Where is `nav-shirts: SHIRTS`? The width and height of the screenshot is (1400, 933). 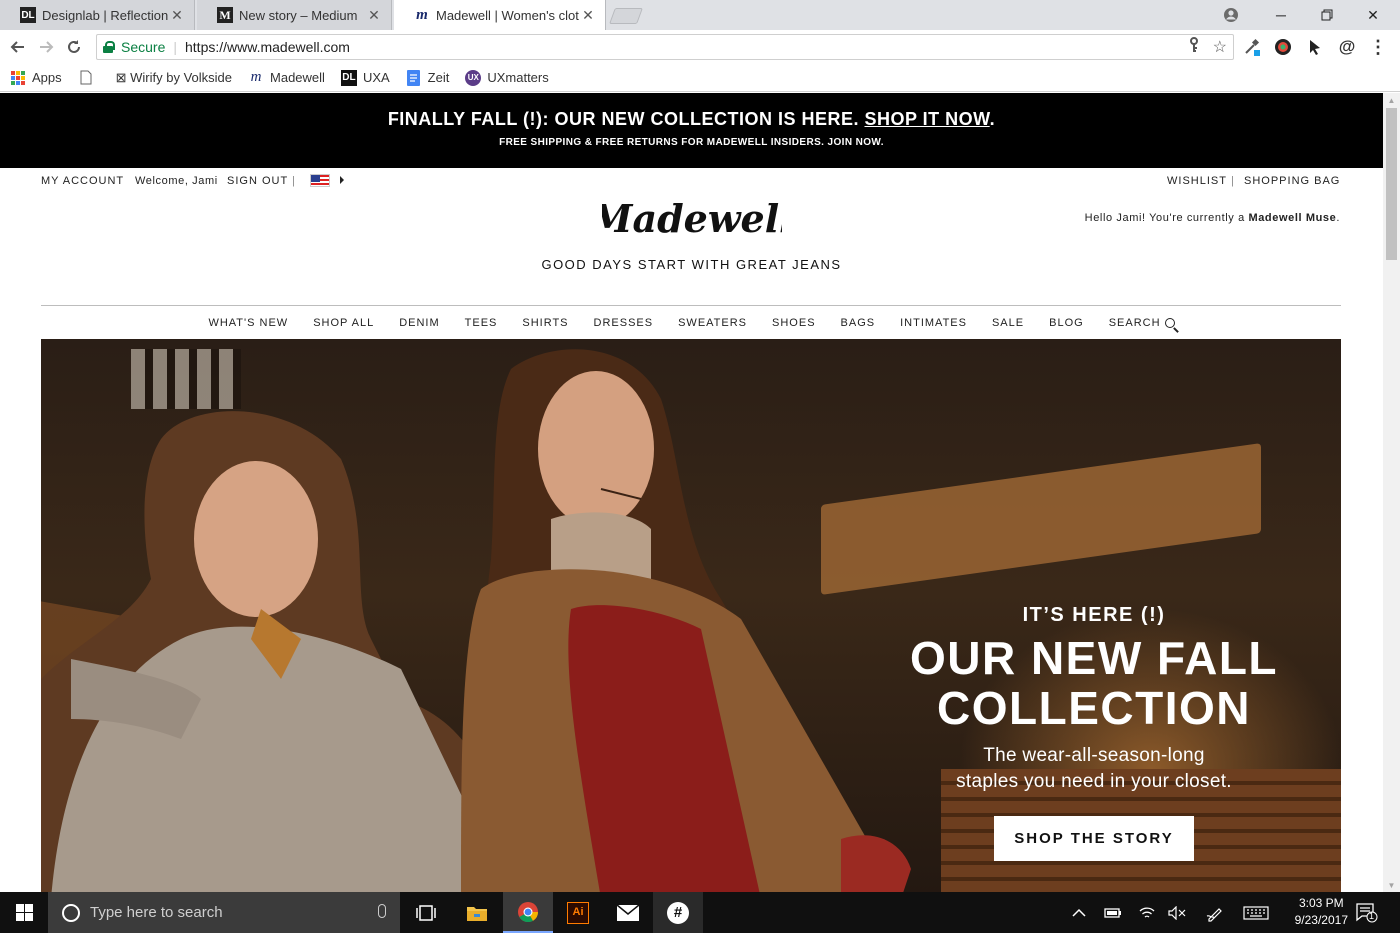
nav-shirts: SHIRTS is located at coordinates (545, 323).